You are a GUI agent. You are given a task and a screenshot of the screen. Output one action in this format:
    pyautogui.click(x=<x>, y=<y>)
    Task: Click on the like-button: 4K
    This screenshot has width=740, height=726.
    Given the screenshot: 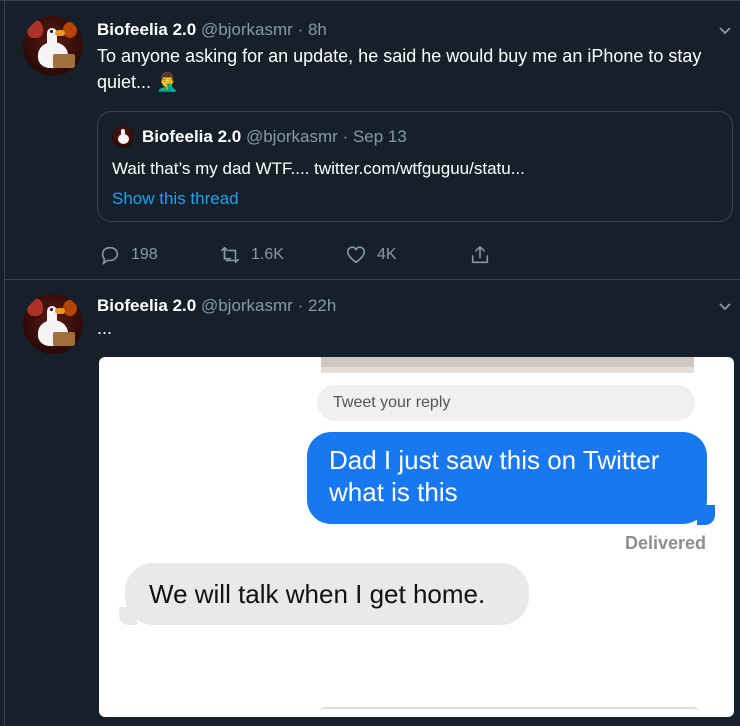 What is the action you would take?
    pyautogui.click(x=371, y=255)
    